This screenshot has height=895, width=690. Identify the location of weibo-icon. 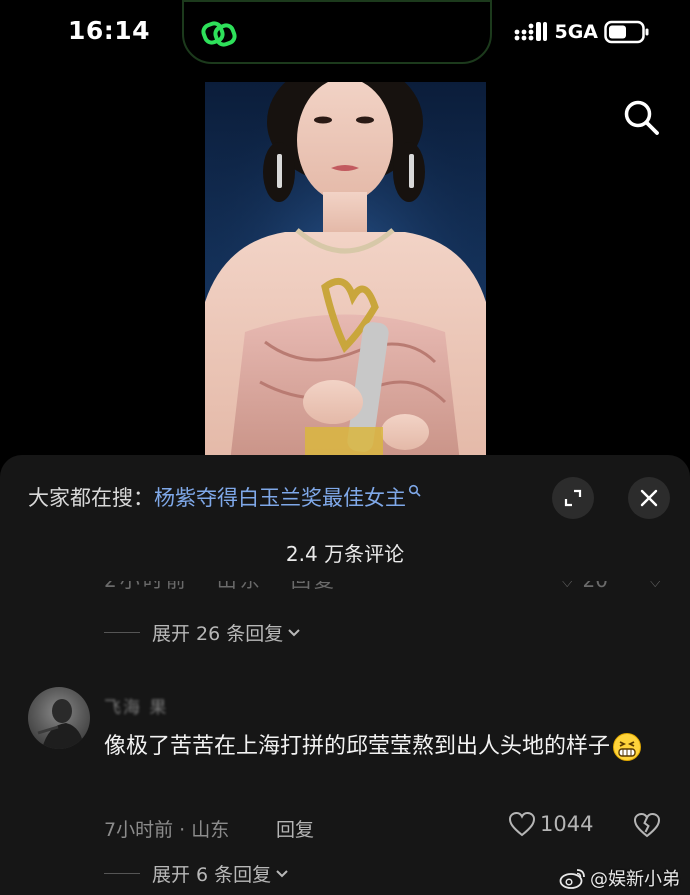
(572, 879).